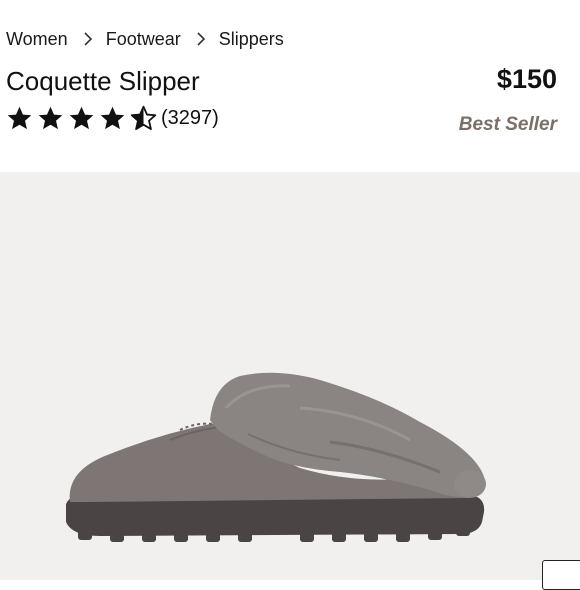 This screenshot has height=590, width=580. I want to click on product-rating: (3297), so click(112, 118).